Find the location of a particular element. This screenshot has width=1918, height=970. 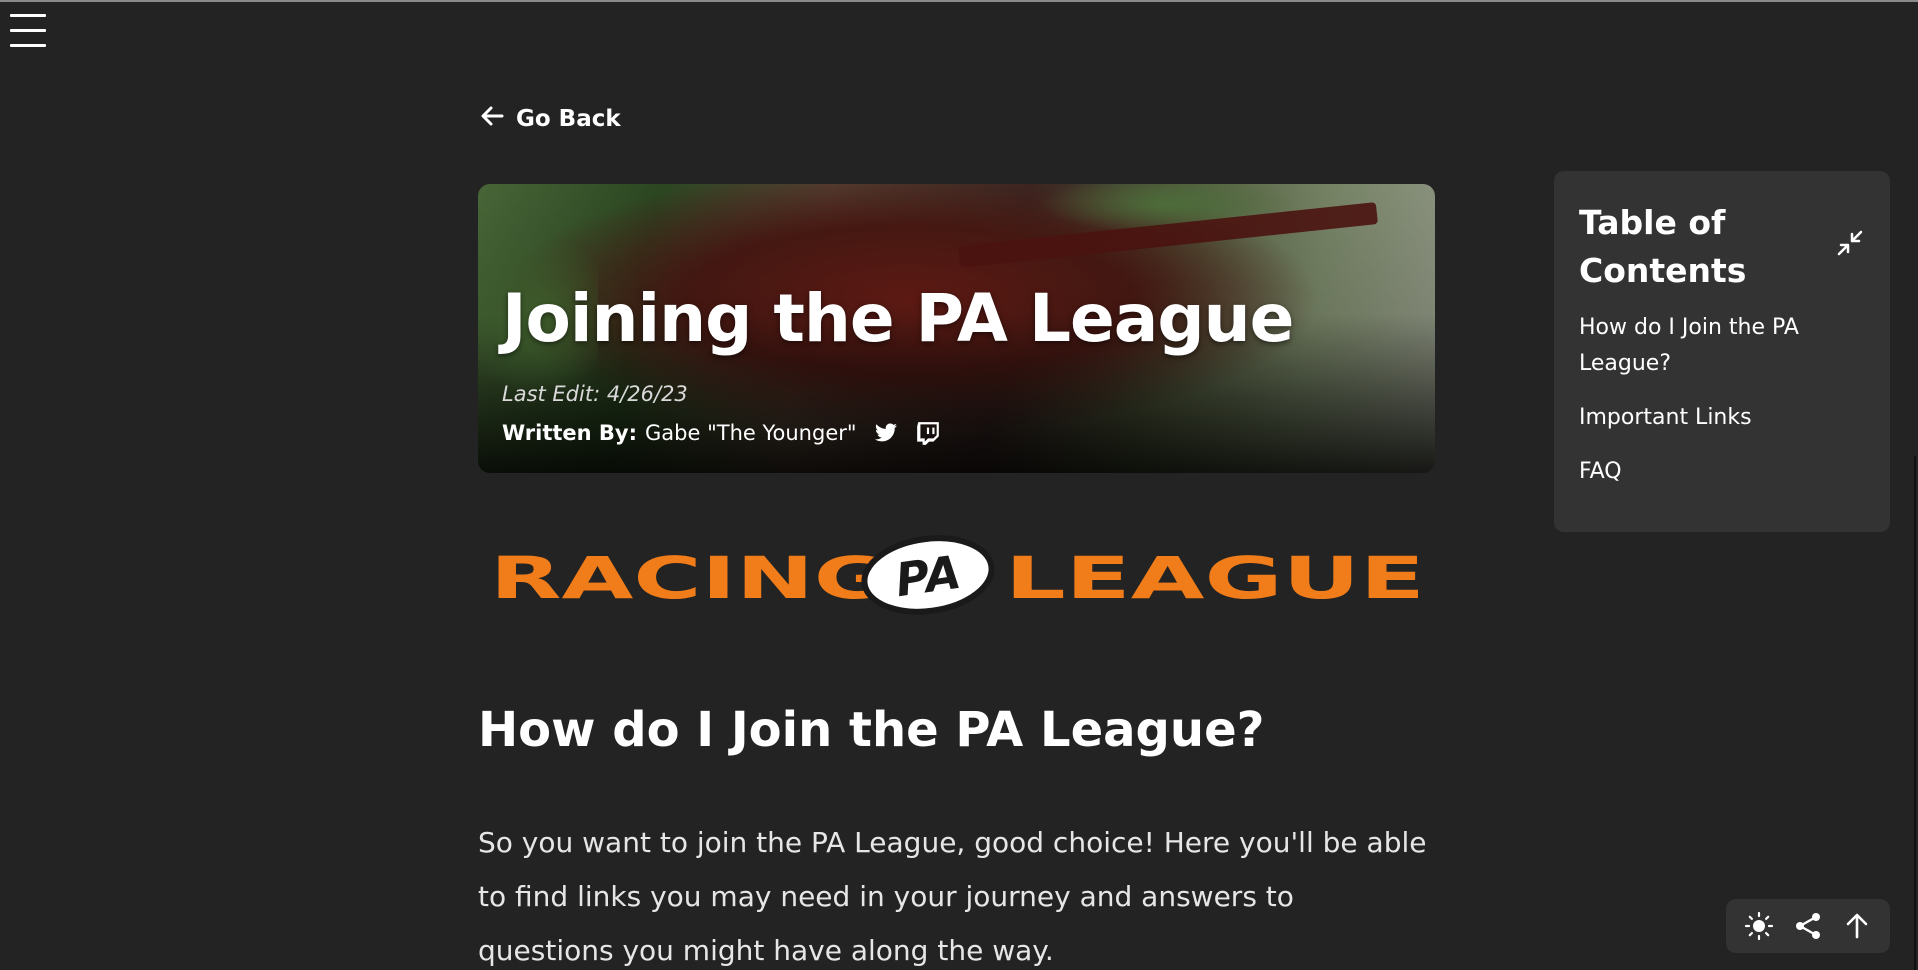

share-icon is located at coordinates (1808, 926).